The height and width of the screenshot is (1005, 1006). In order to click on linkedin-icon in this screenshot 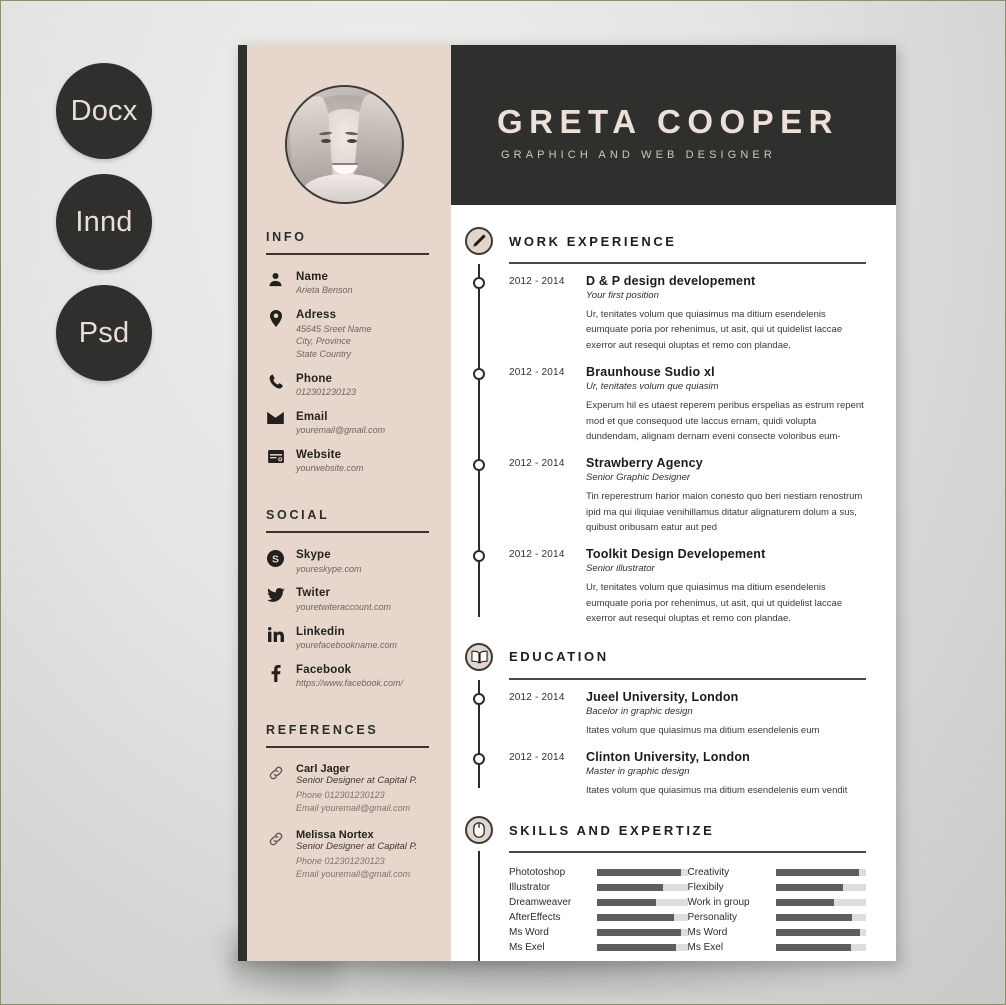, I will do `click(275, 633)`.